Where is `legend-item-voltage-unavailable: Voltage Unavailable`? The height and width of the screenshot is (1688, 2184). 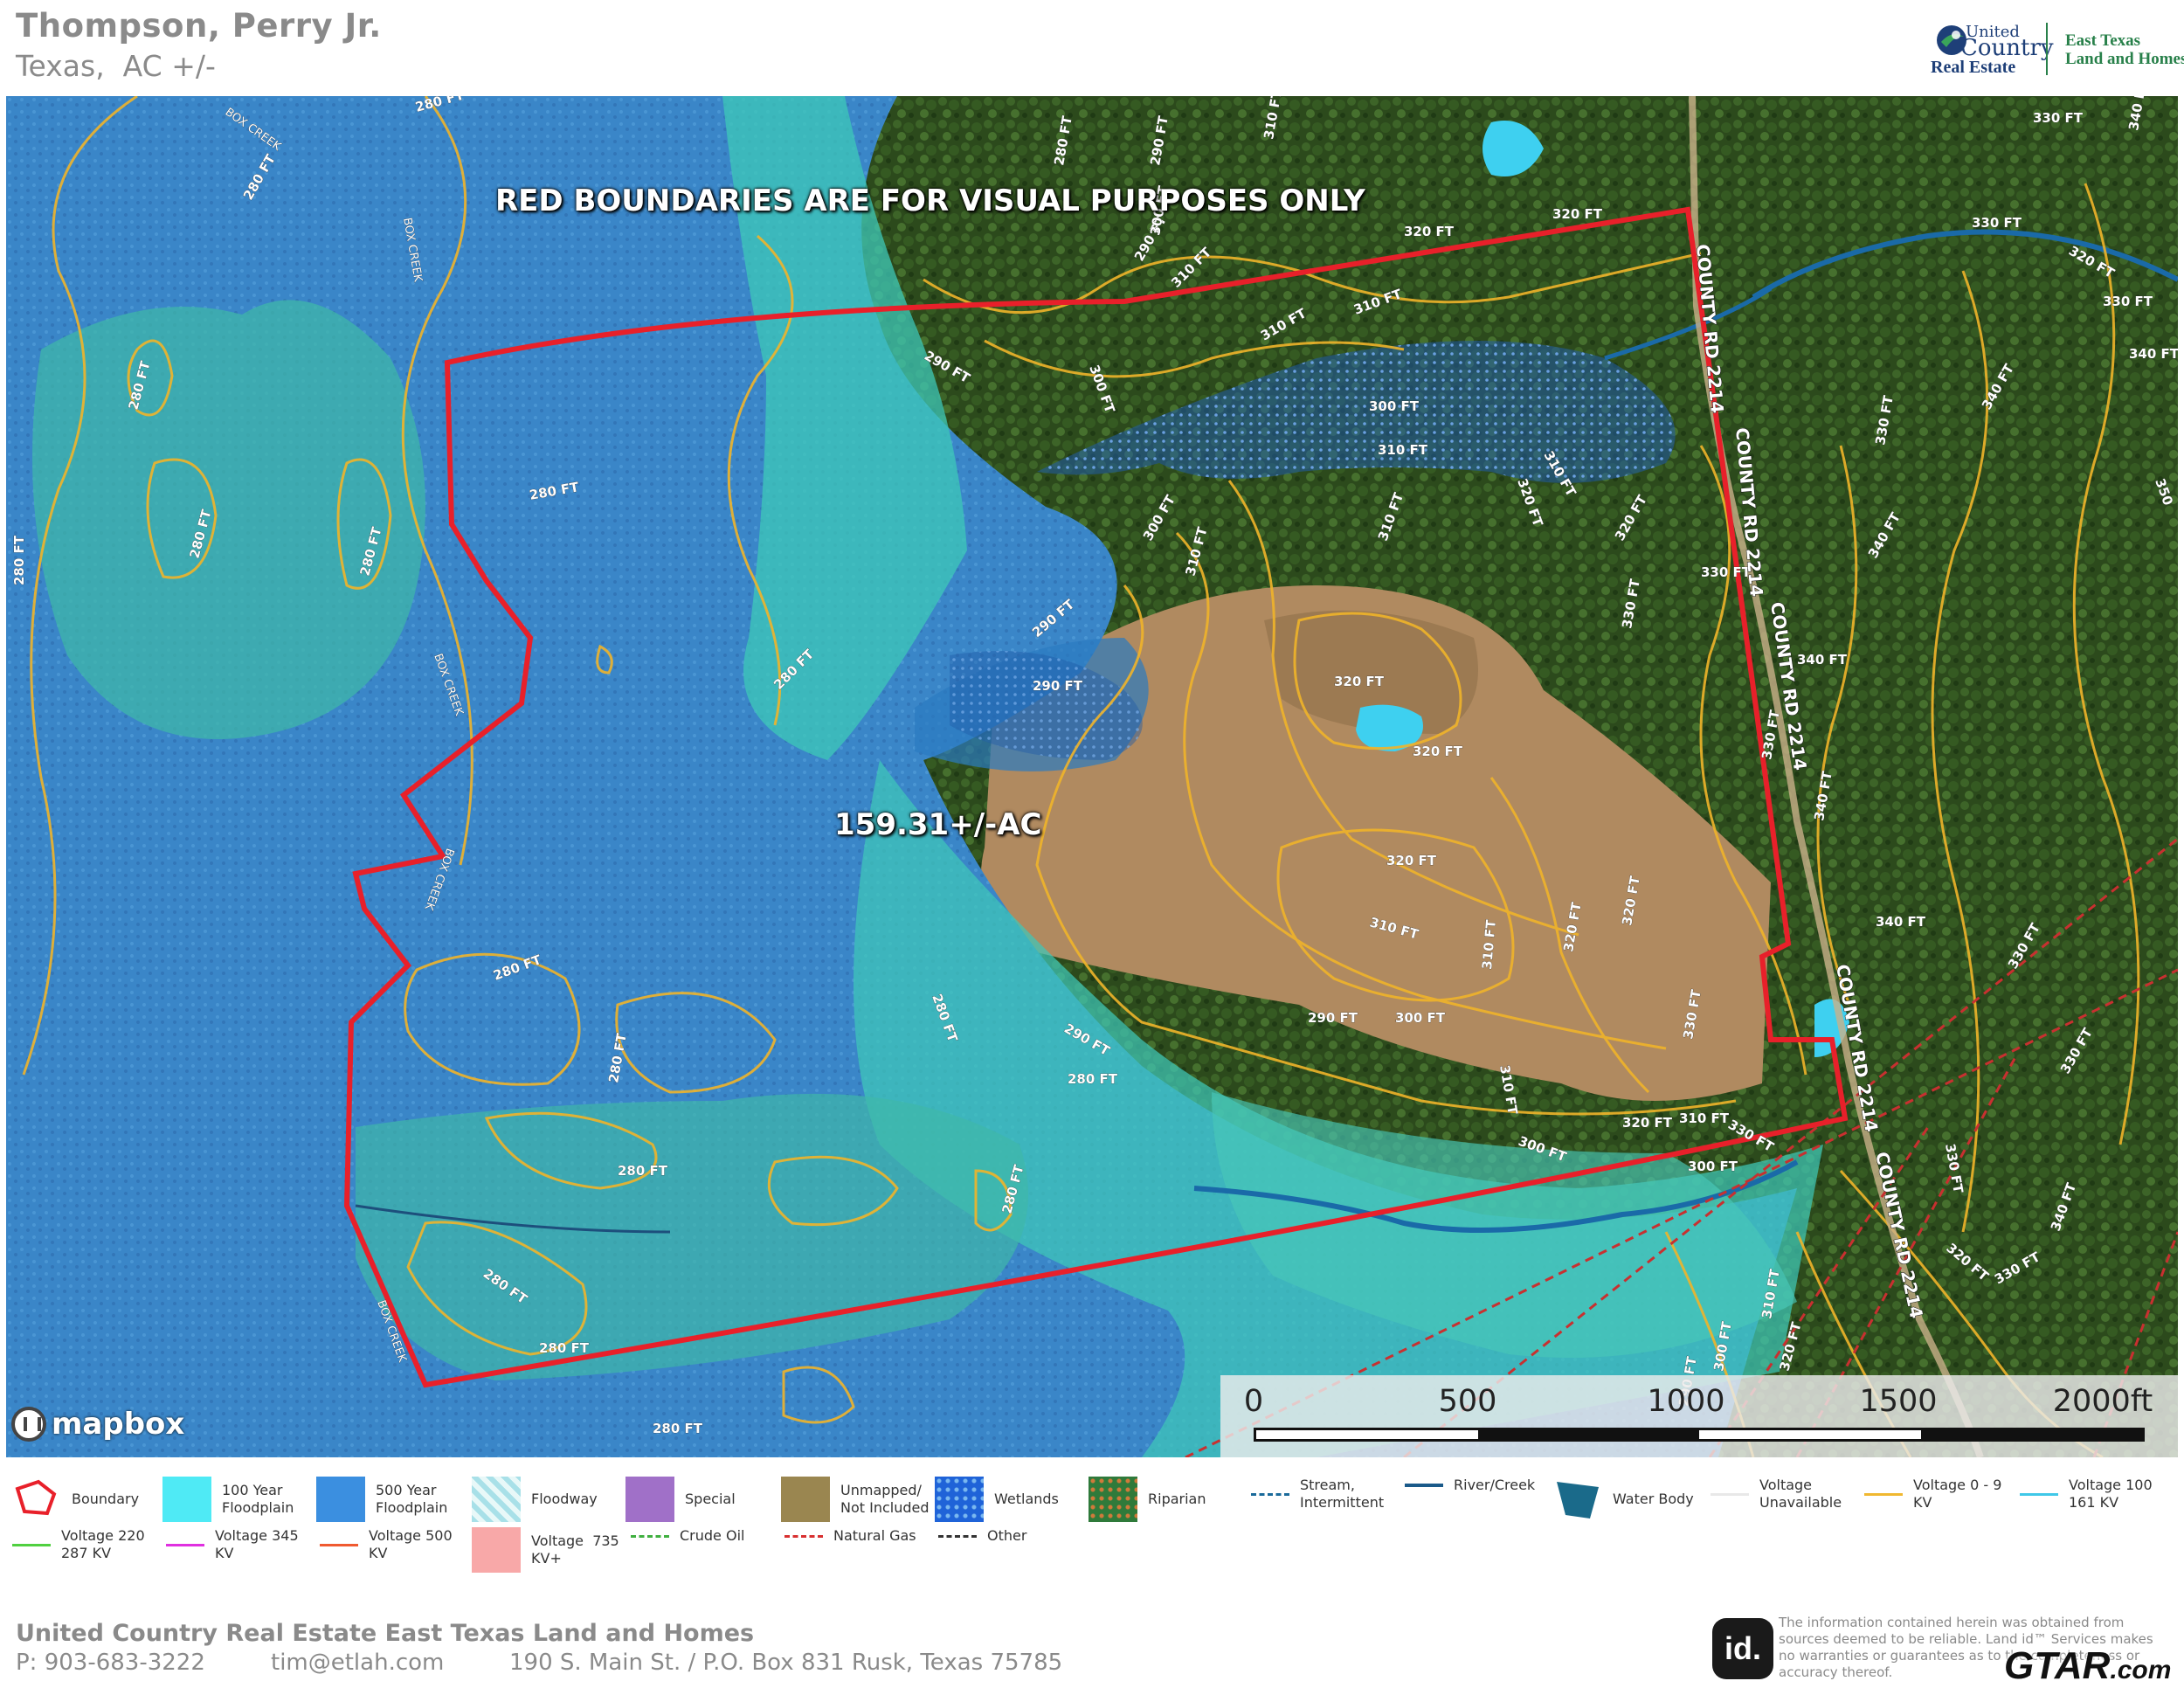
legend-item-voltage-unavailable: Voltage Unavailable is located at coordinates (1776, 1494).